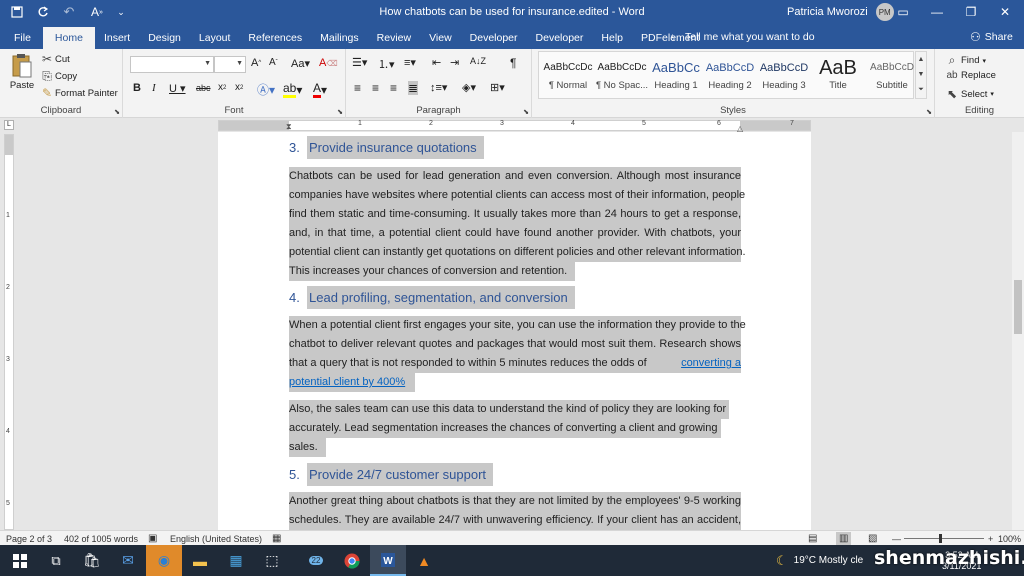  I want to click on shading-icon: ◈▾, so click(469, 87).